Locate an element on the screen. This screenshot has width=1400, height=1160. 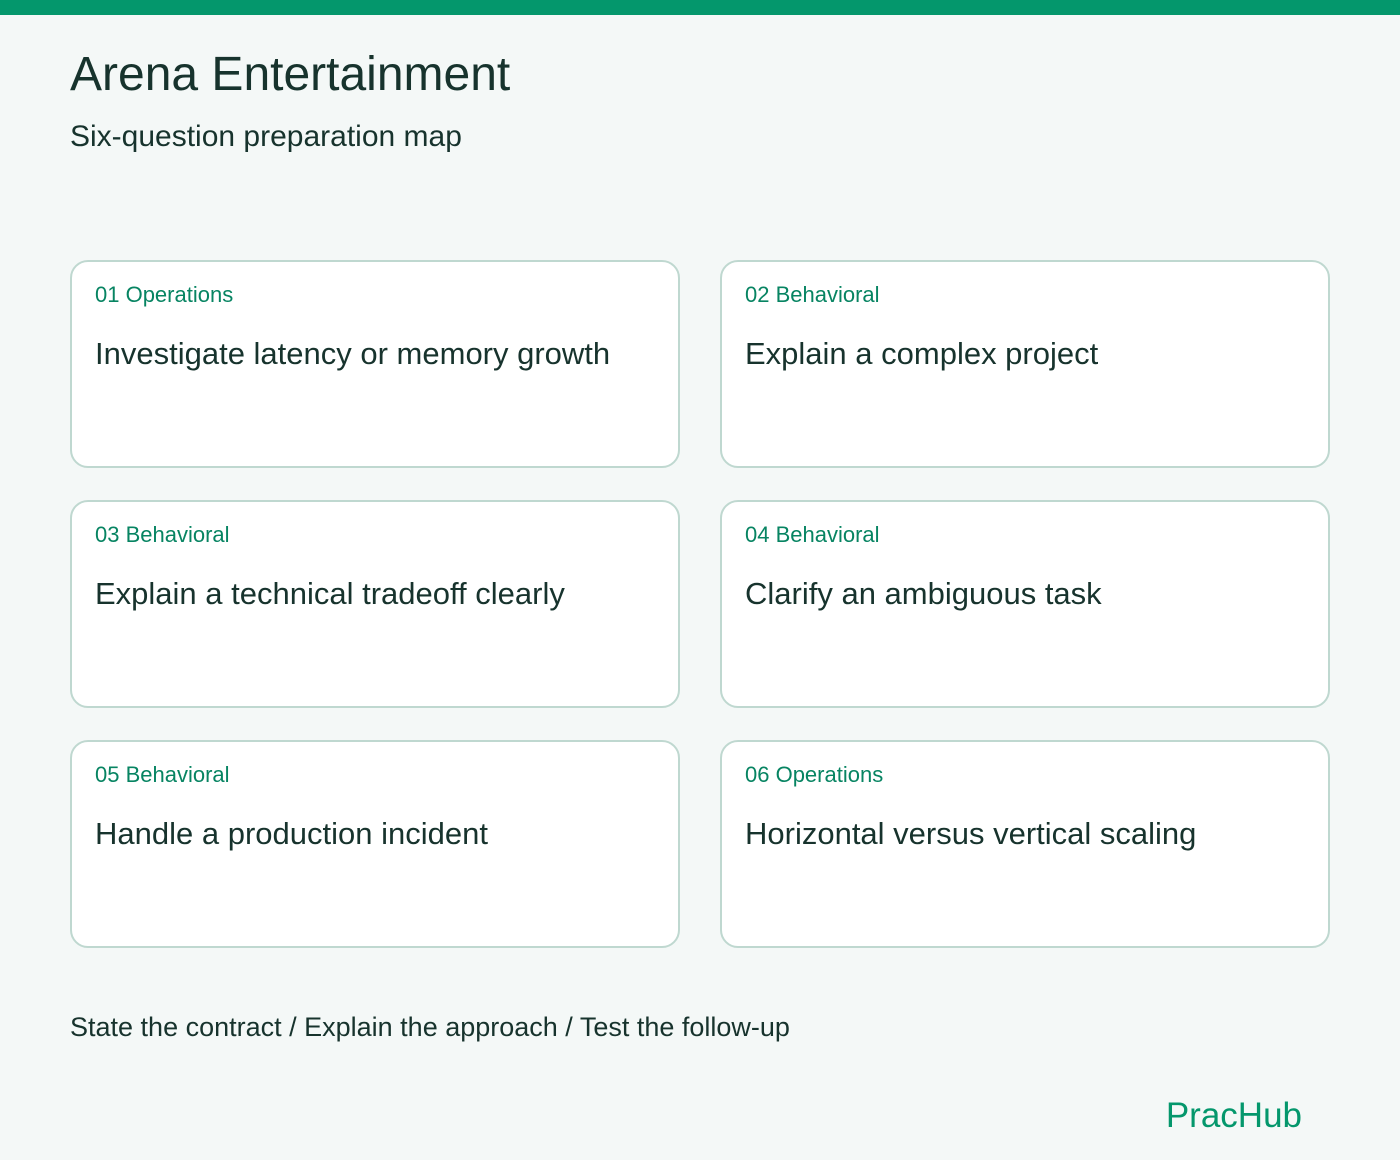
card-question-title: Clarify an ambiguous task is located at coordinates (923, 593).